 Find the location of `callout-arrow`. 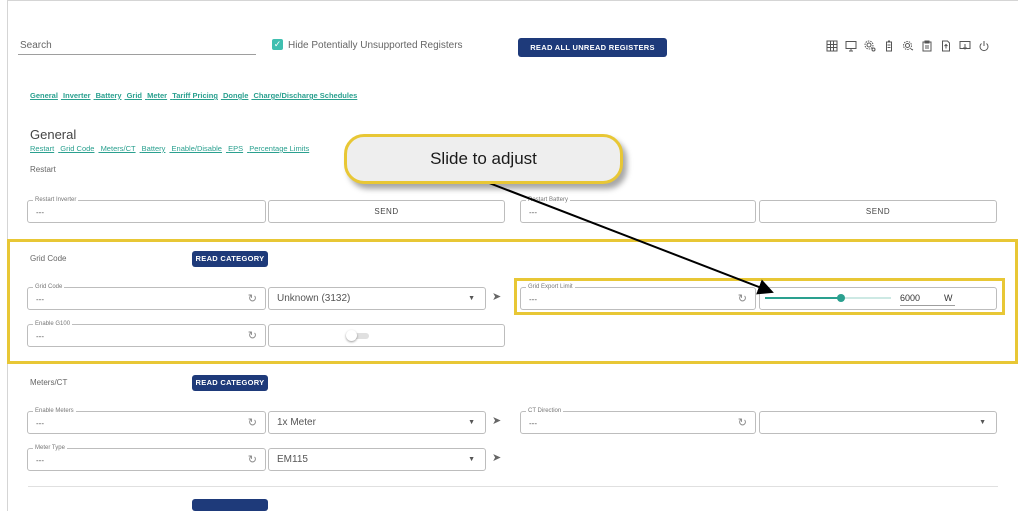

callout-arrow is located at coordinates (628, 237).